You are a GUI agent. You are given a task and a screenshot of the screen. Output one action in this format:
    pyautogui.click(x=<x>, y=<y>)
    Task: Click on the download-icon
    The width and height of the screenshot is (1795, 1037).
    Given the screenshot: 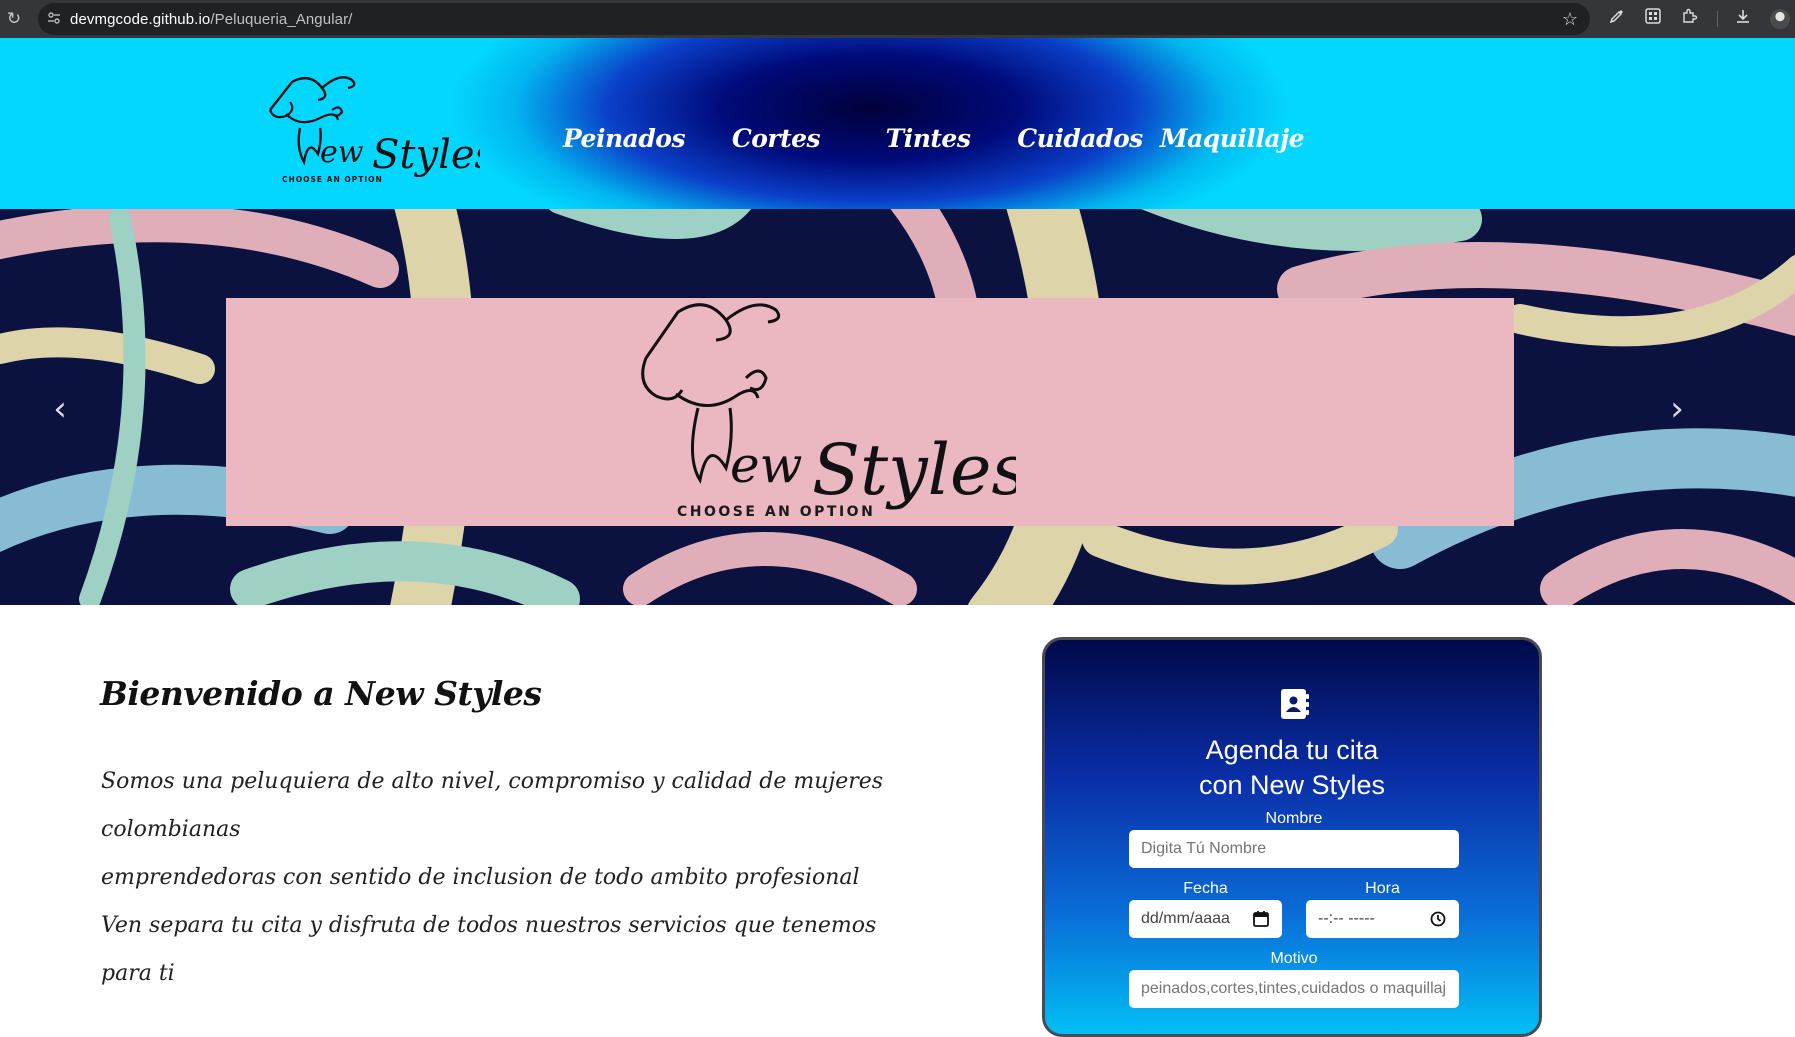 What is the action you would take?
    pyautogui.click(x=1743, y=19)
    